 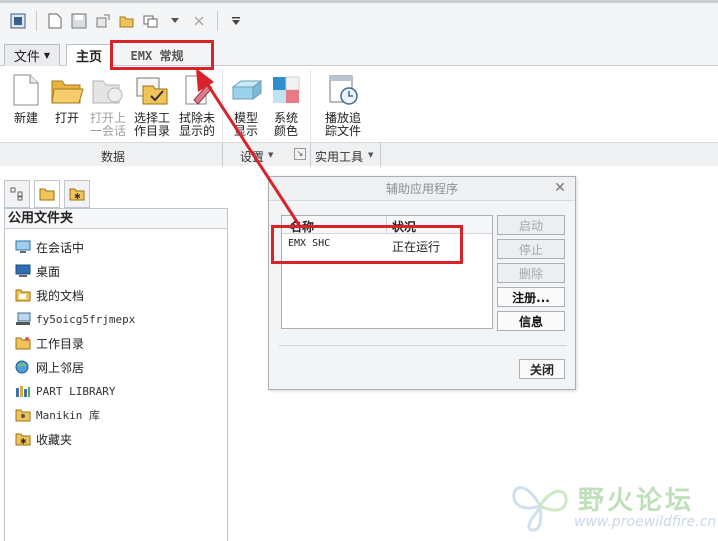 What do you see at coordinates (359, 19) in the screenshot?
I see `quick-access-toolbar` at bounding box center [359, 19].